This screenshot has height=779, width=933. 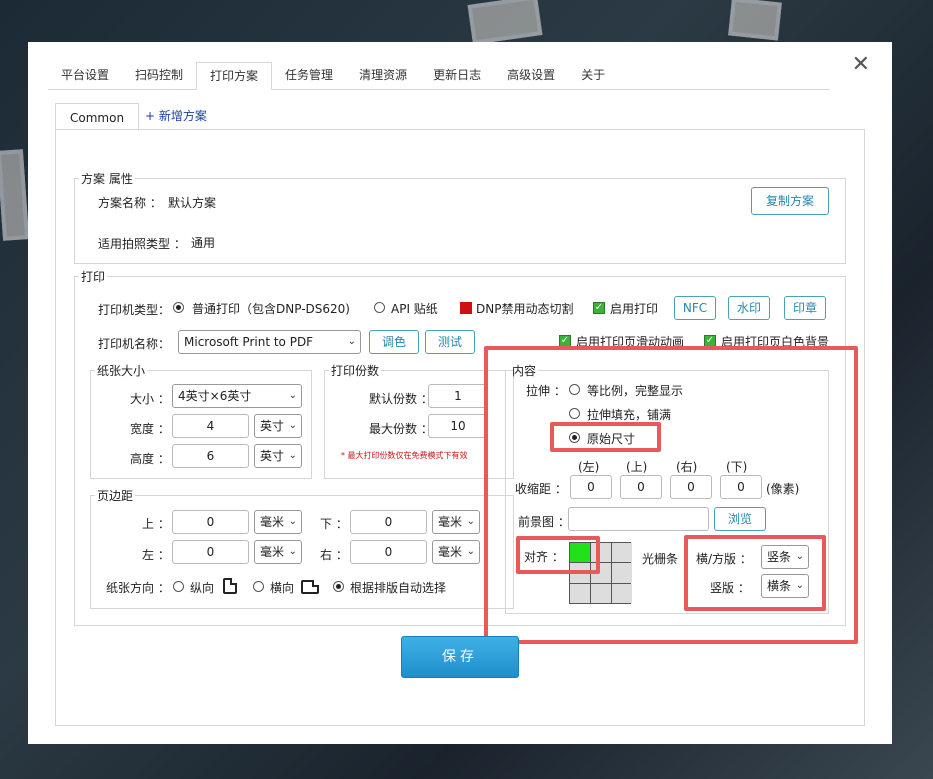 What do you see at coordinates (134, 344) in the screenshot?
I see `printer-name-label: 打印机名称：` at bounding box center [134, 344].